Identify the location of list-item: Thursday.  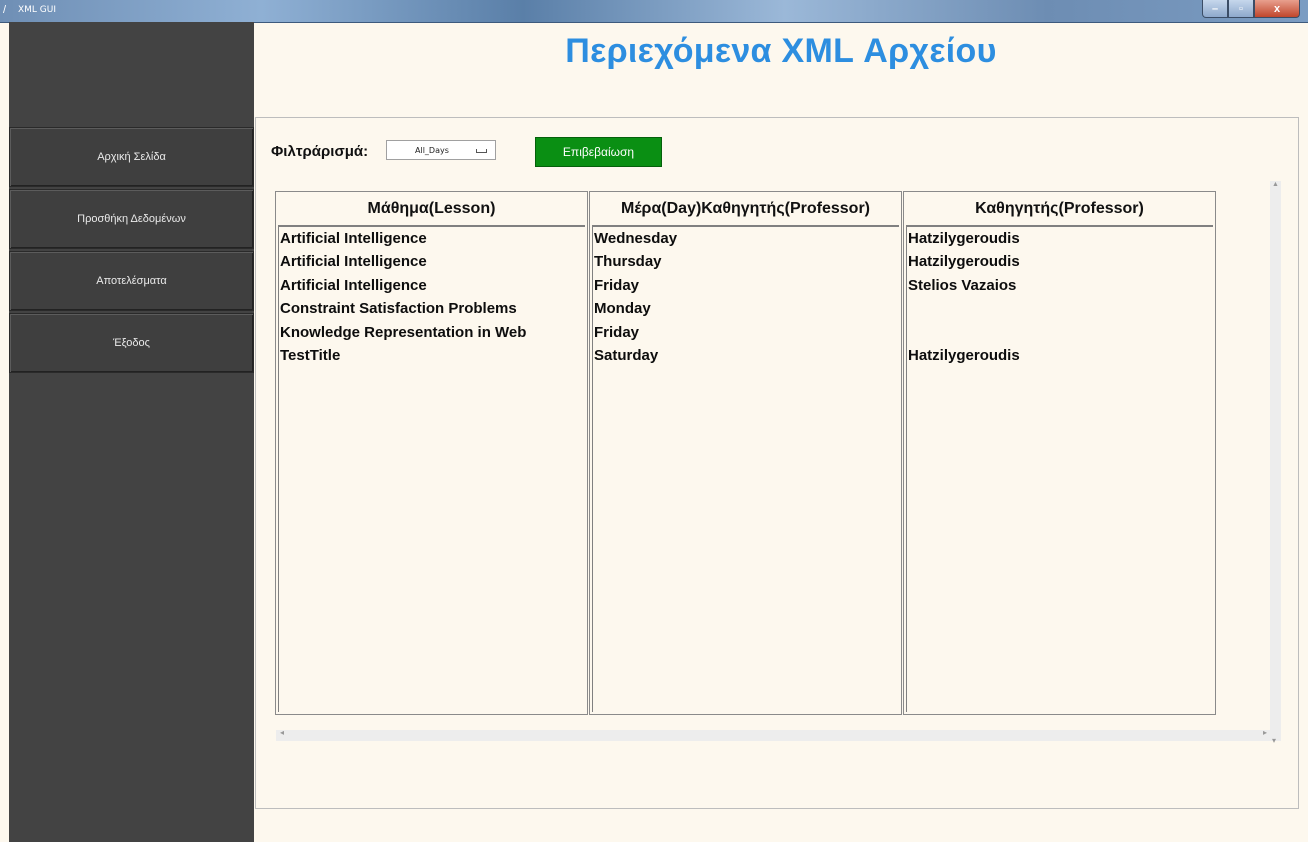
(746, 261).